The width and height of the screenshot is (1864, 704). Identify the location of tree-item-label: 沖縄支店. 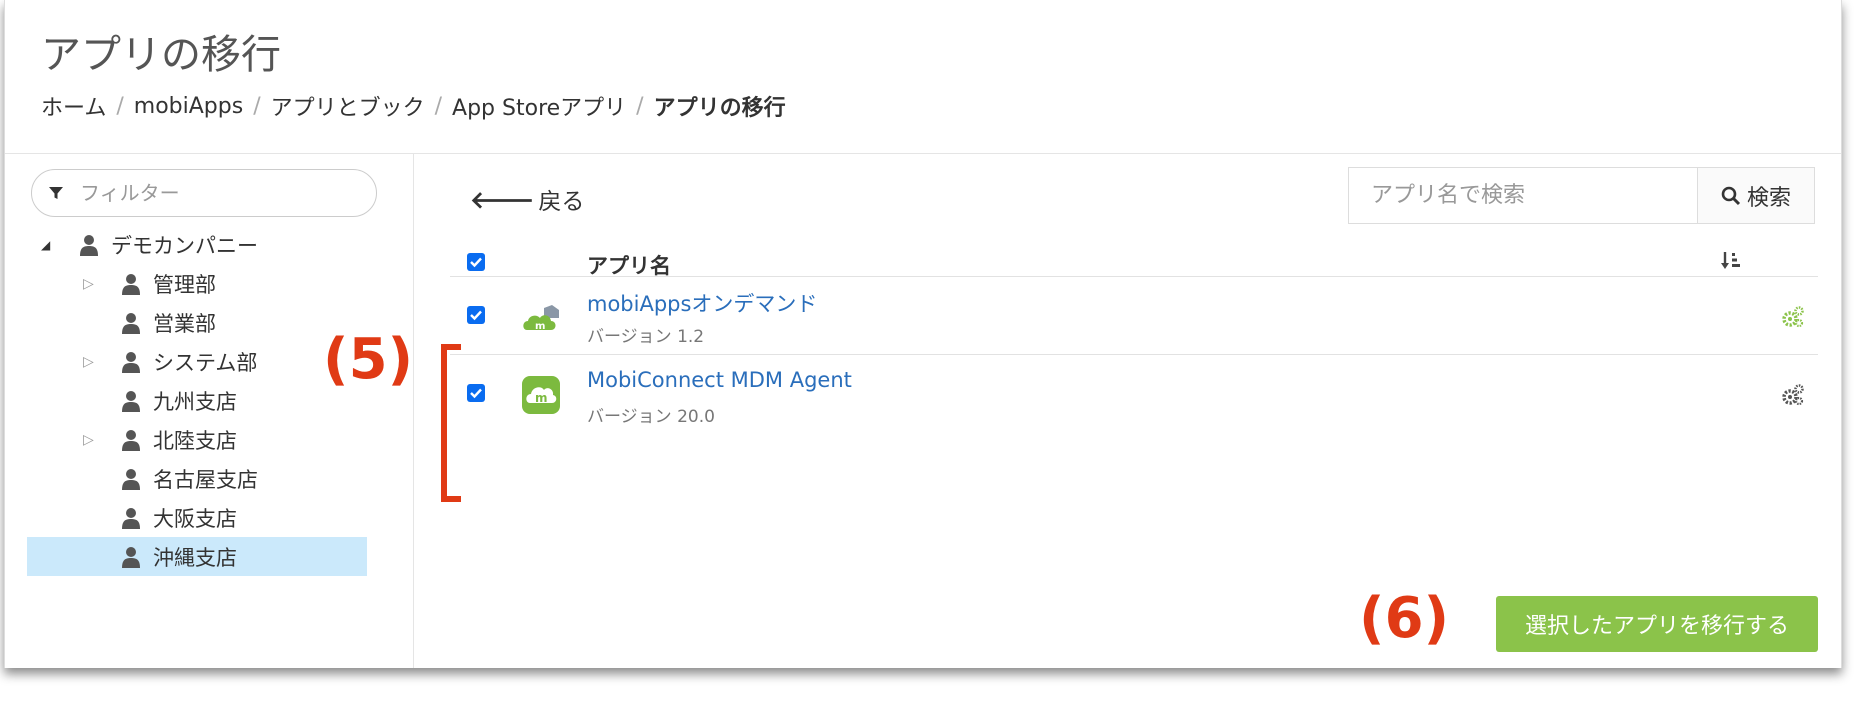
(195, 557).